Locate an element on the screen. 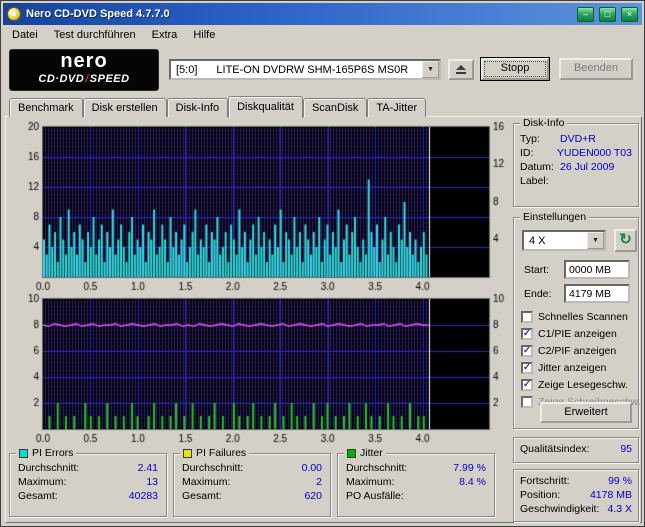 This screenshot has width=645, height=527. checkbox-label: C1/PIE anzeigen is located at coordinates (577, 334).